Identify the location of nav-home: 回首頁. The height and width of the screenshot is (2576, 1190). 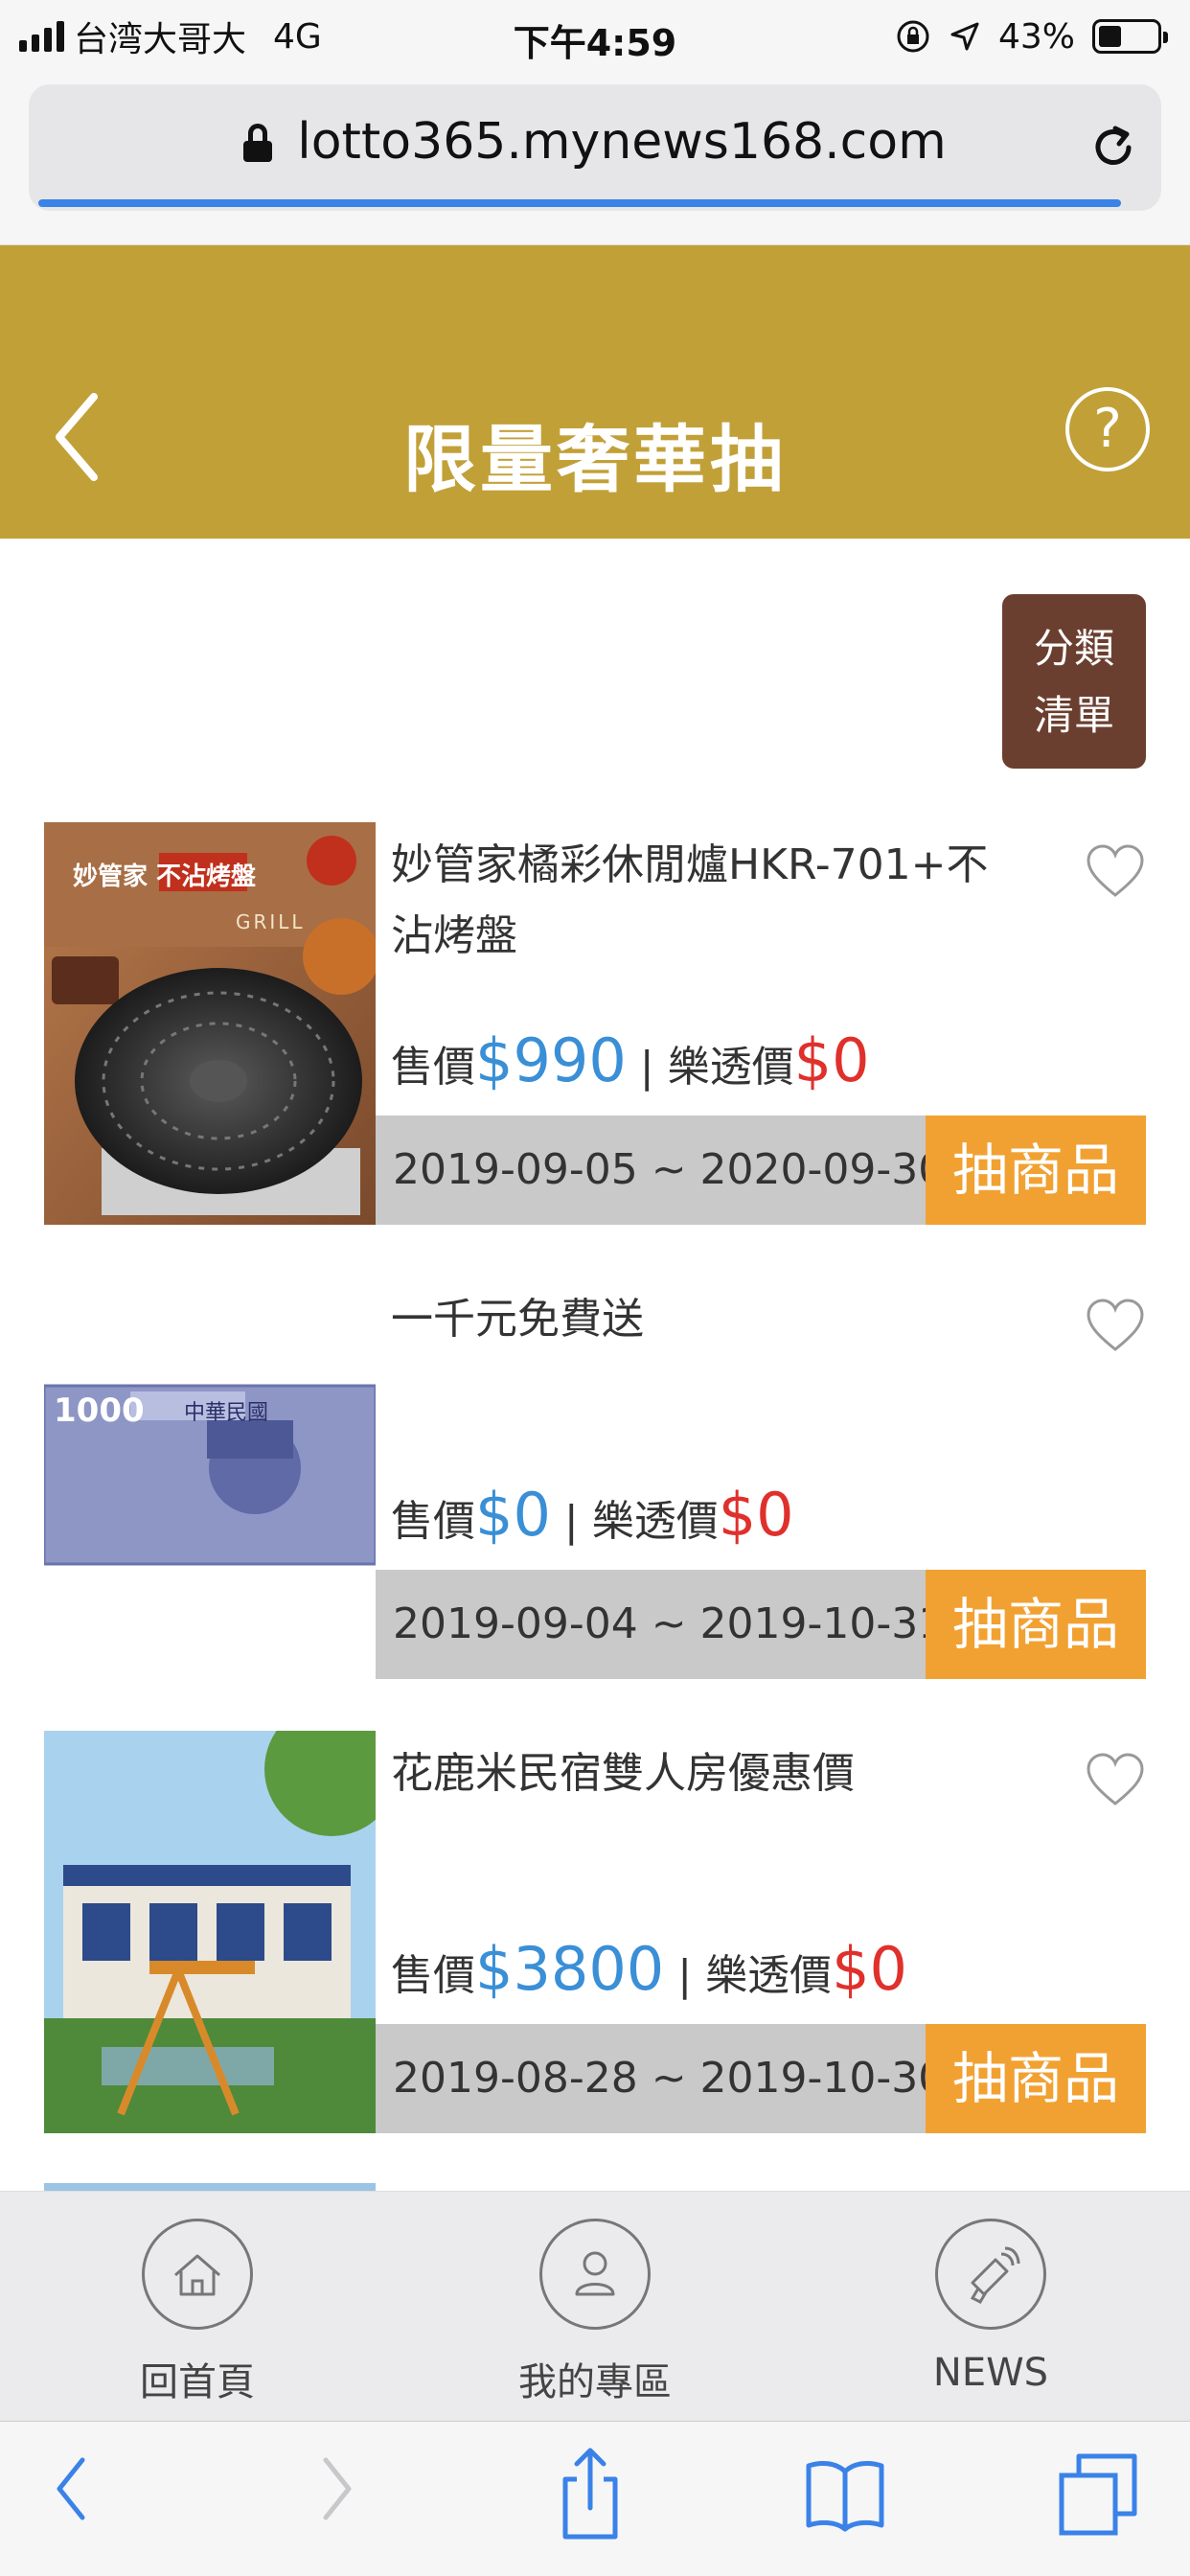
(198, 2312).